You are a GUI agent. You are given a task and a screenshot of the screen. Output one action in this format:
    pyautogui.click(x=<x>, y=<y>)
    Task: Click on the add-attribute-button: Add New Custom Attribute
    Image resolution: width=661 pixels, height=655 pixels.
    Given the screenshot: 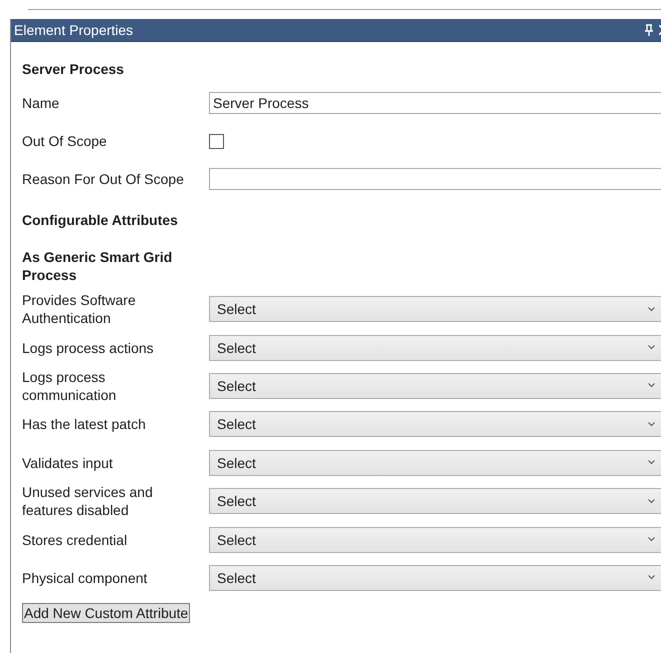 What is the action you would take?
    pyautogui.click(x=106, y=613)
    